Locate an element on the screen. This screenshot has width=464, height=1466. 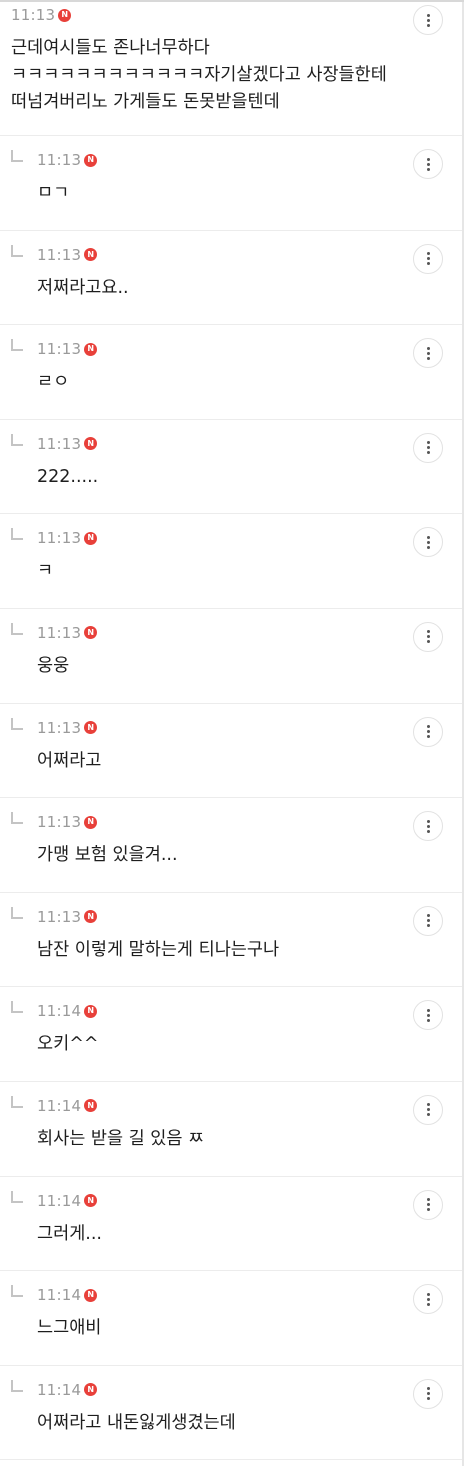
reply-comment-14: 11:14 N 어쩌라고 내돈잃게생겼는데 is located at coordinates (231, 1413).